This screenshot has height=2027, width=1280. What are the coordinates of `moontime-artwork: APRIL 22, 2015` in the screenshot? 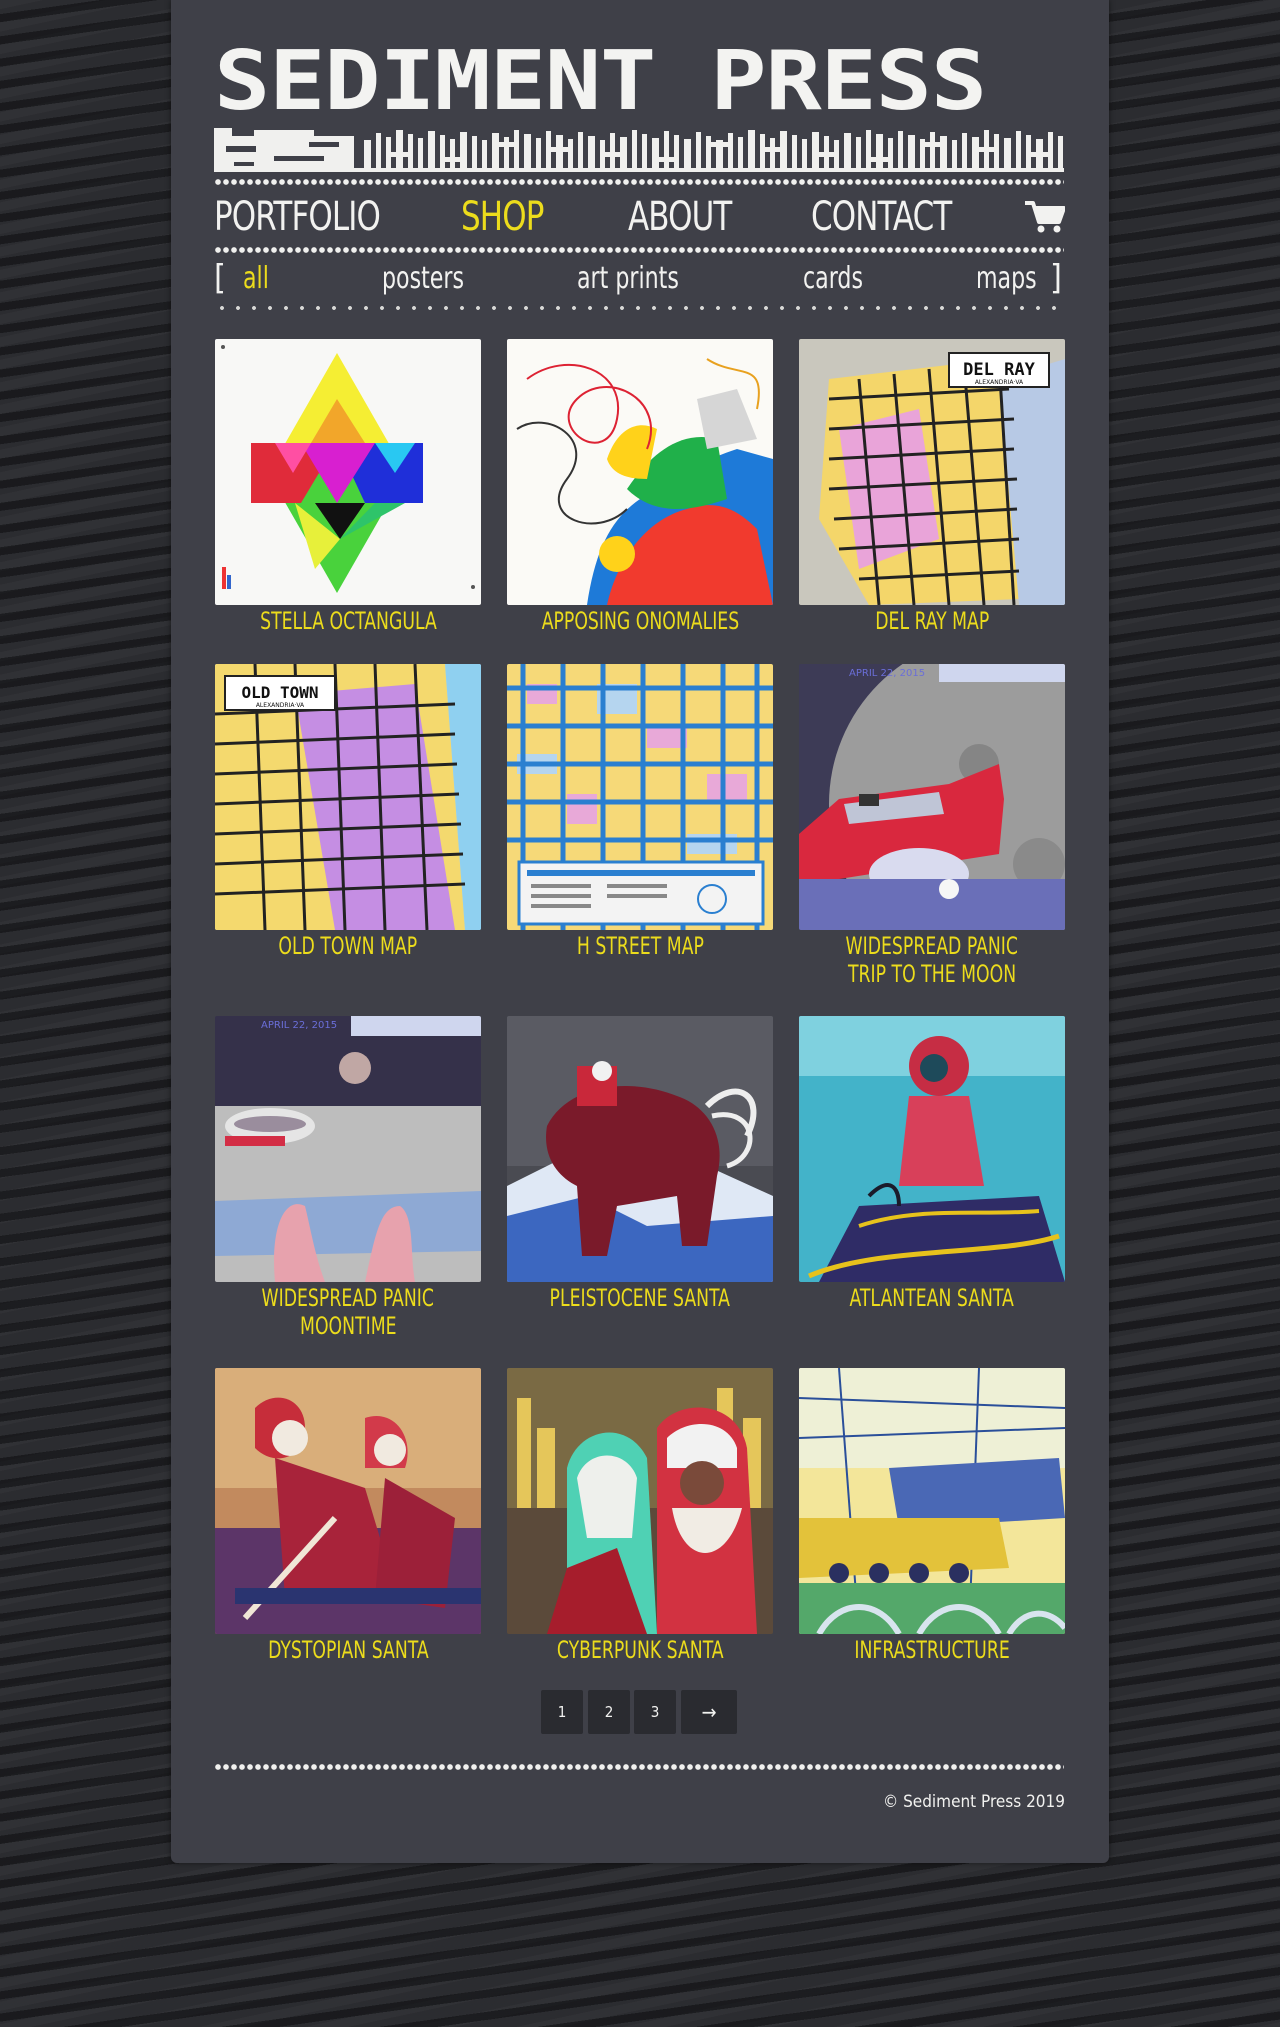 It's located at (348, 1149).